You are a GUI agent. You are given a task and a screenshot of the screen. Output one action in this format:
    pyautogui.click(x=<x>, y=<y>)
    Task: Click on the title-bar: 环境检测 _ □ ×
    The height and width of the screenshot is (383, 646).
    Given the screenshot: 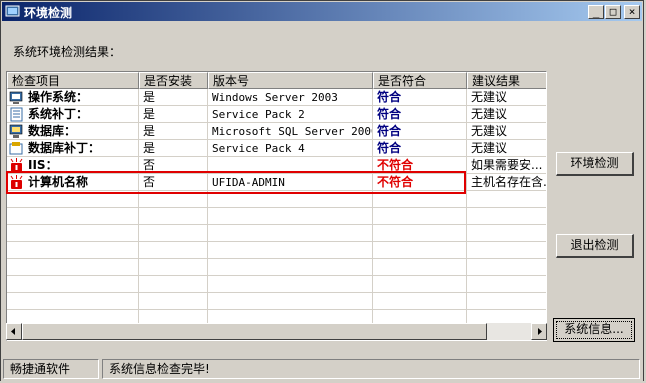 What is the action you would take?
    pyautogui.click(x=322, y=11)
    